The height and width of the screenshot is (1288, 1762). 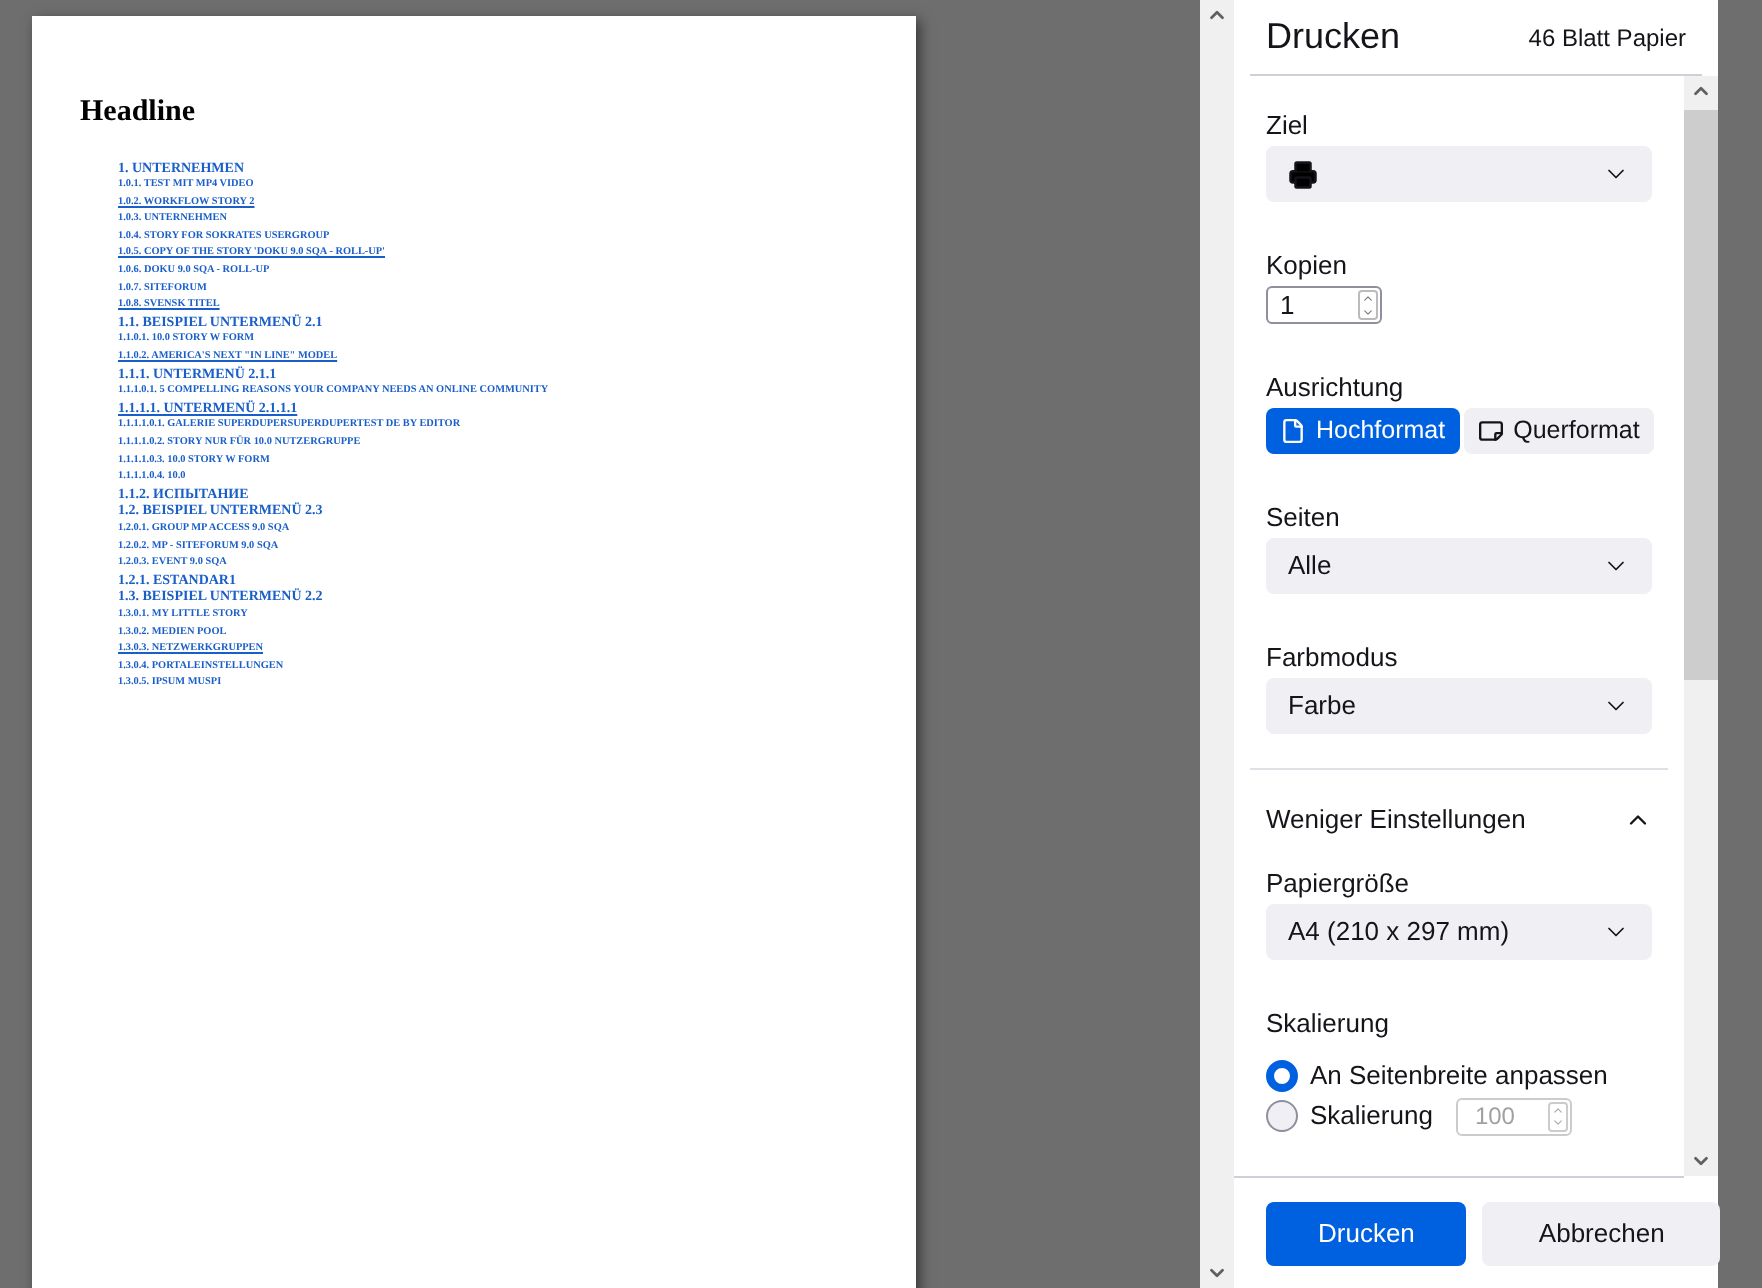 What do you see at coordinates (1328, 1023) in the screenshot?
I see `field-label: Skalierung` at bounding box center [1328, 1023].